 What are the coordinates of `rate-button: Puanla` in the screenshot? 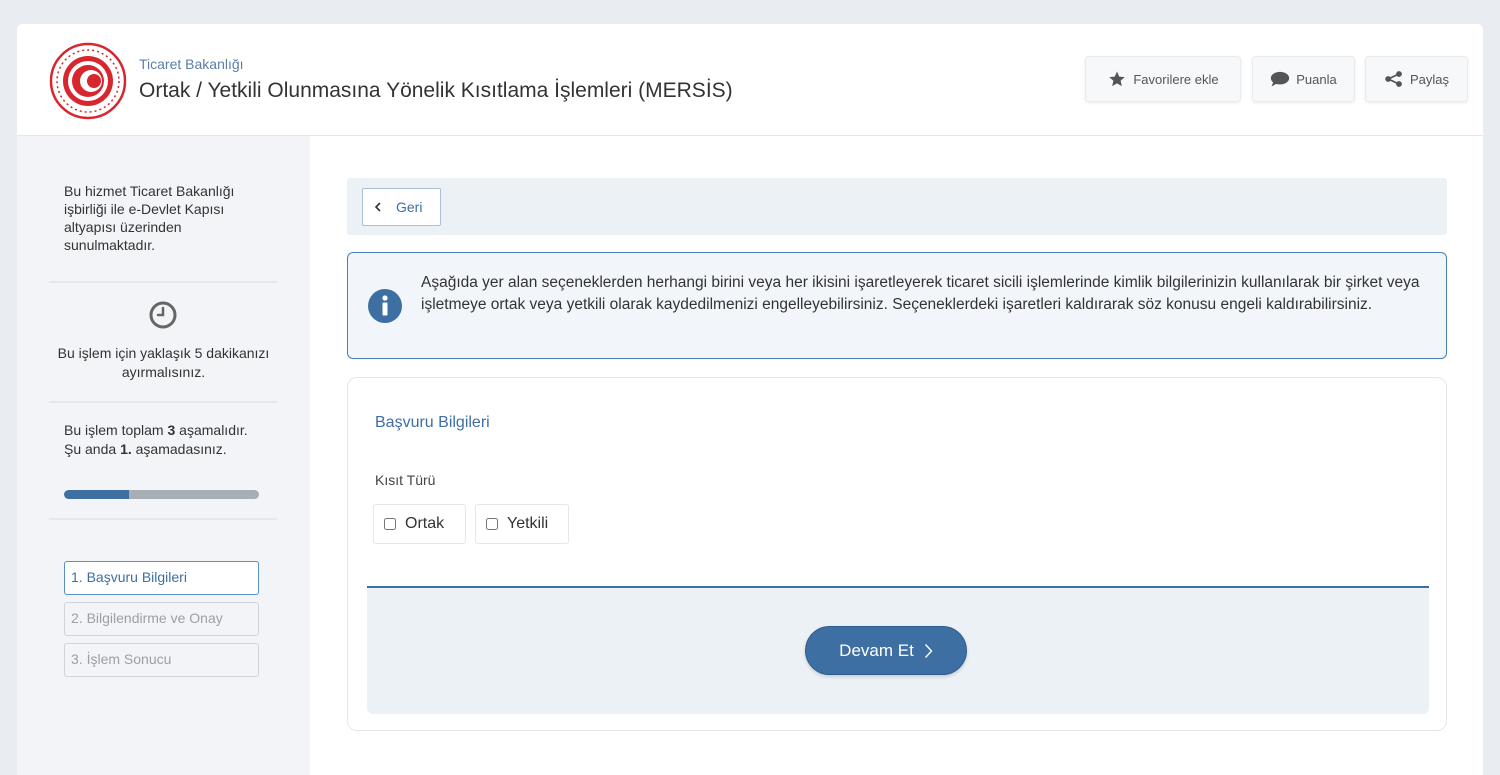 It's located at (1303, 79).